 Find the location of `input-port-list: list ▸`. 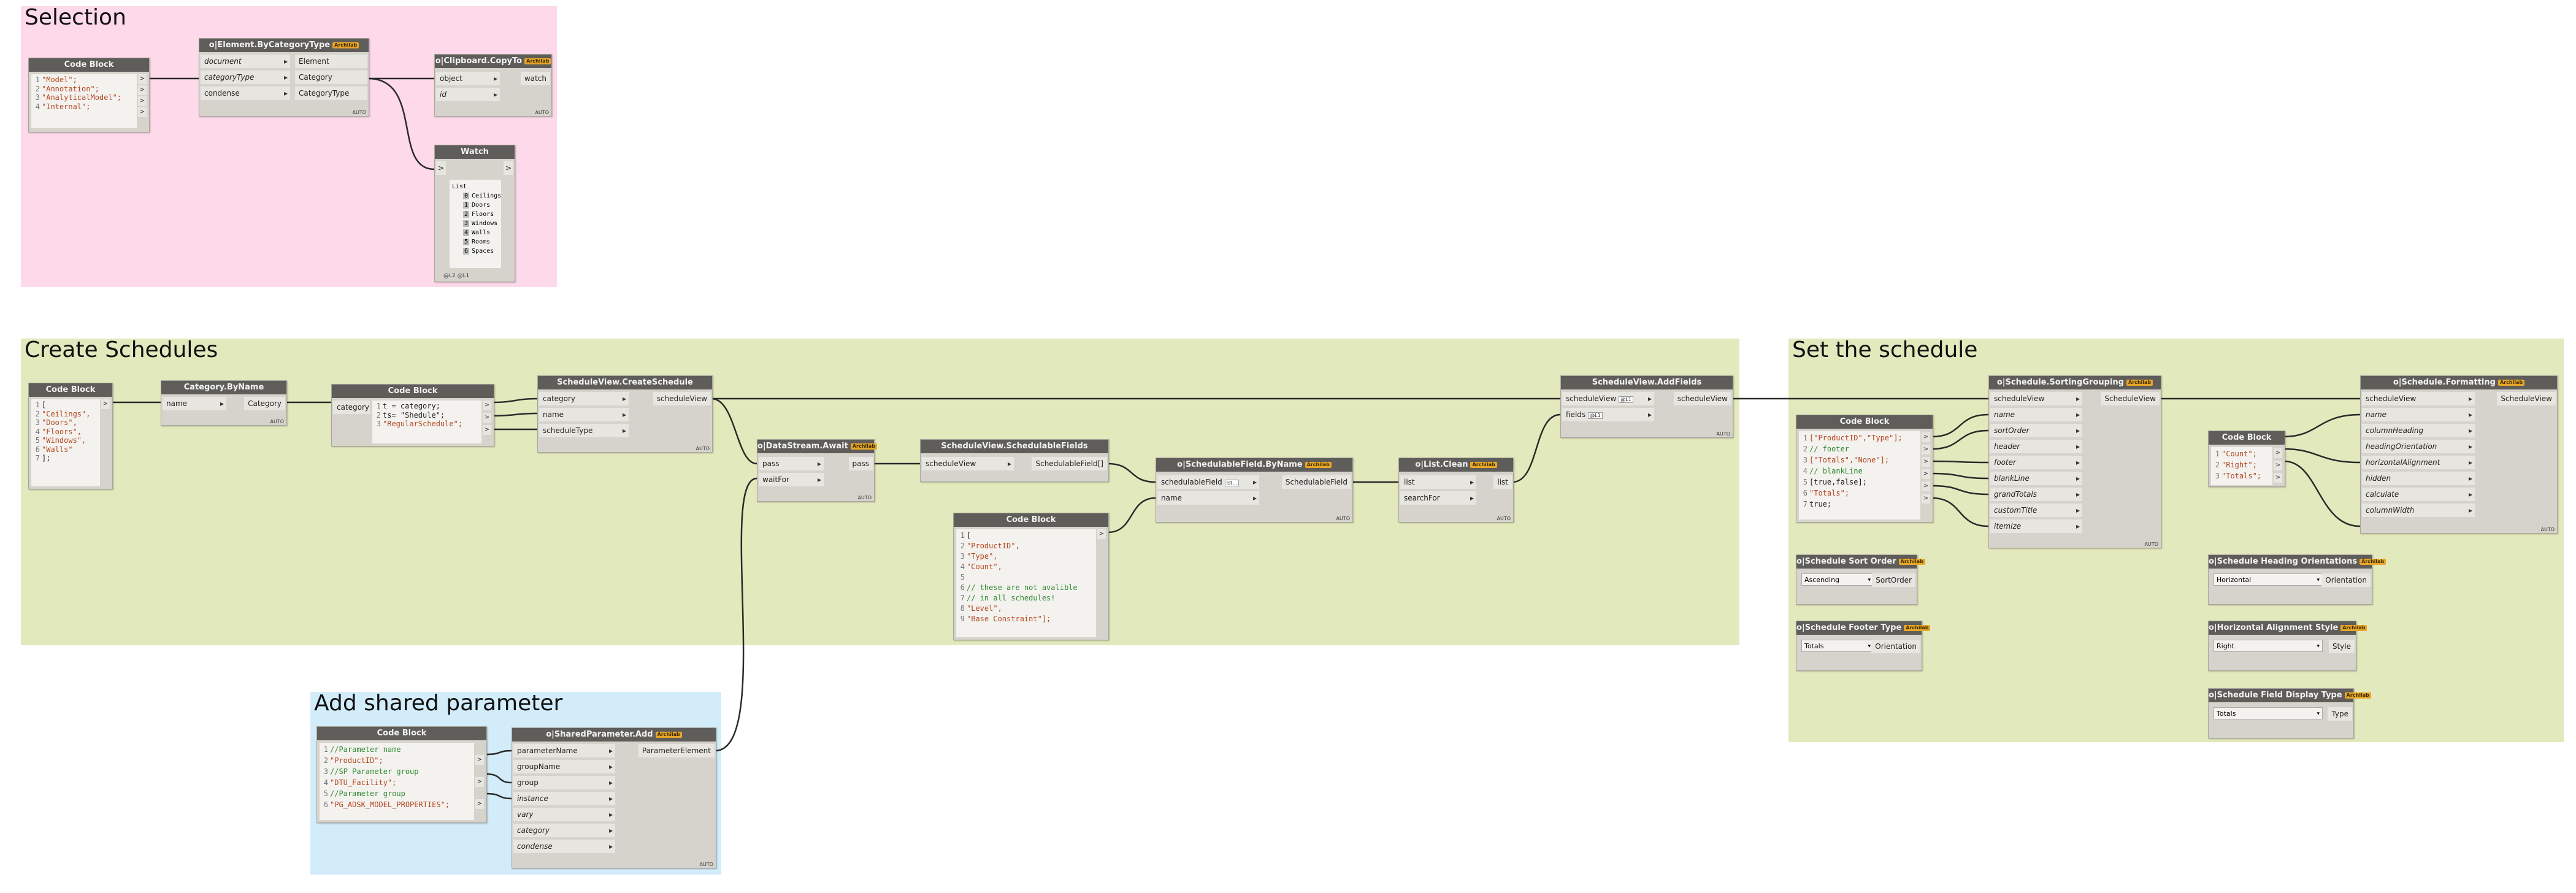

input-port-list: list ▸ is located at coordinates (1438, 482).